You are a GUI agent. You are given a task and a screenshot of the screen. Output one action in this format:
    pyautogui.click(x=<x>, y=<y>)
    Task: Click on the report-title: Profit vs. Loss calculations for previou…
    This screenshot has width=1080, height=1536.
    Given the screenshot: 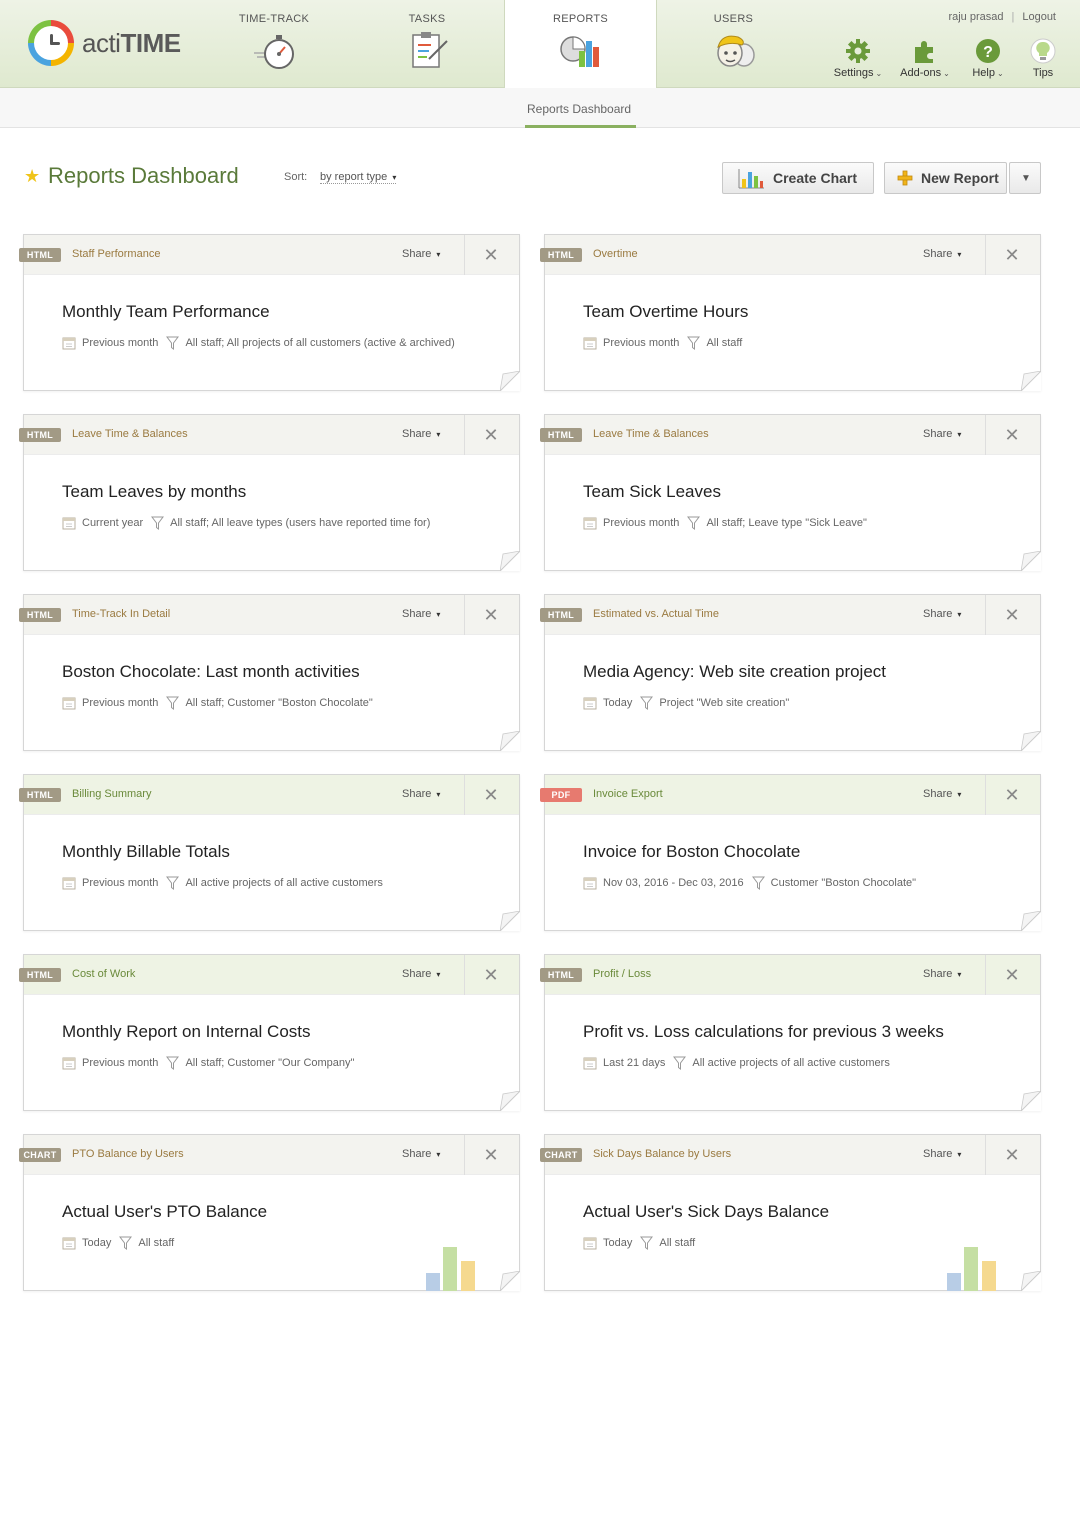 What is the action you would take?
    pyautogui.click(x=763, y=1032)
    